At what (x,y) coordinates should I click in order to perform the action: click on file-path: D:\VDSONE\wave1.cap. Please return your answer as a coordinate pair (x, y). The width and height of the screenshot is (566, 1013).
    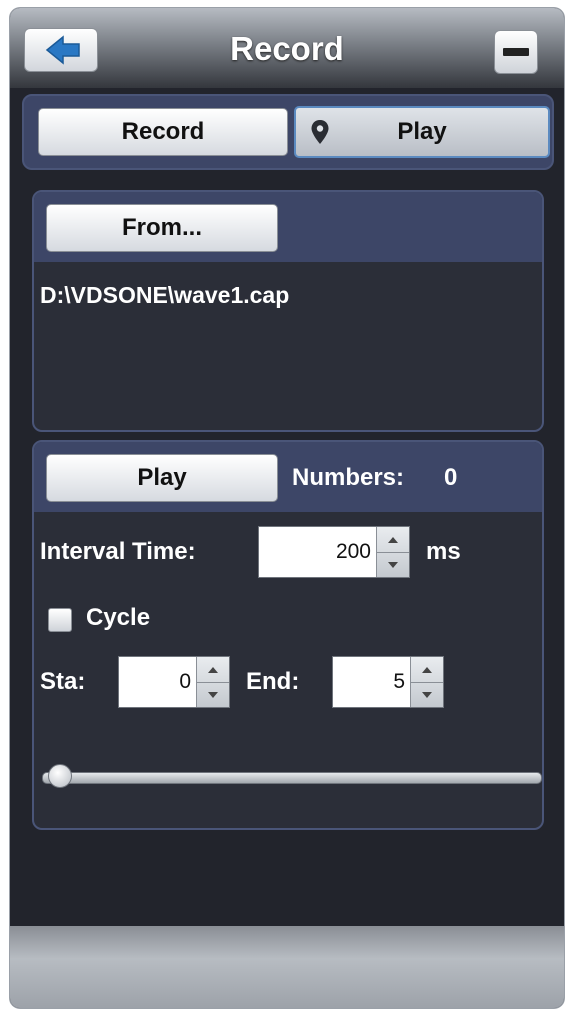
    Looking at the image, I should click on (165, 295).